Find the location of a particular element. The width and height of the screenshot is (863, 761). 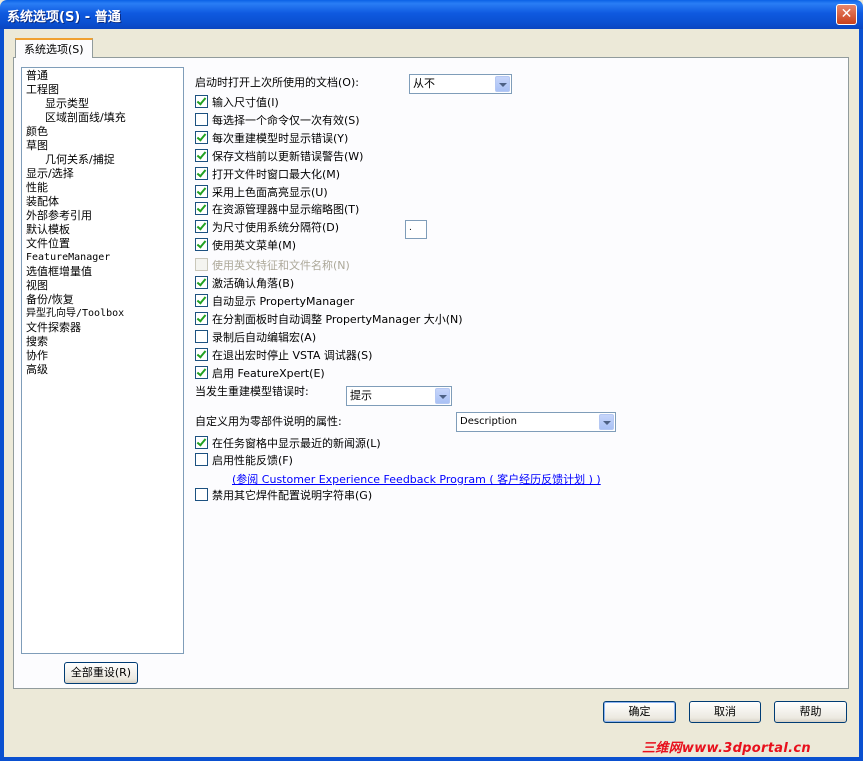

option-row: 每选择一个命令仅一次有效(S) is located at coordinates (277, 121).